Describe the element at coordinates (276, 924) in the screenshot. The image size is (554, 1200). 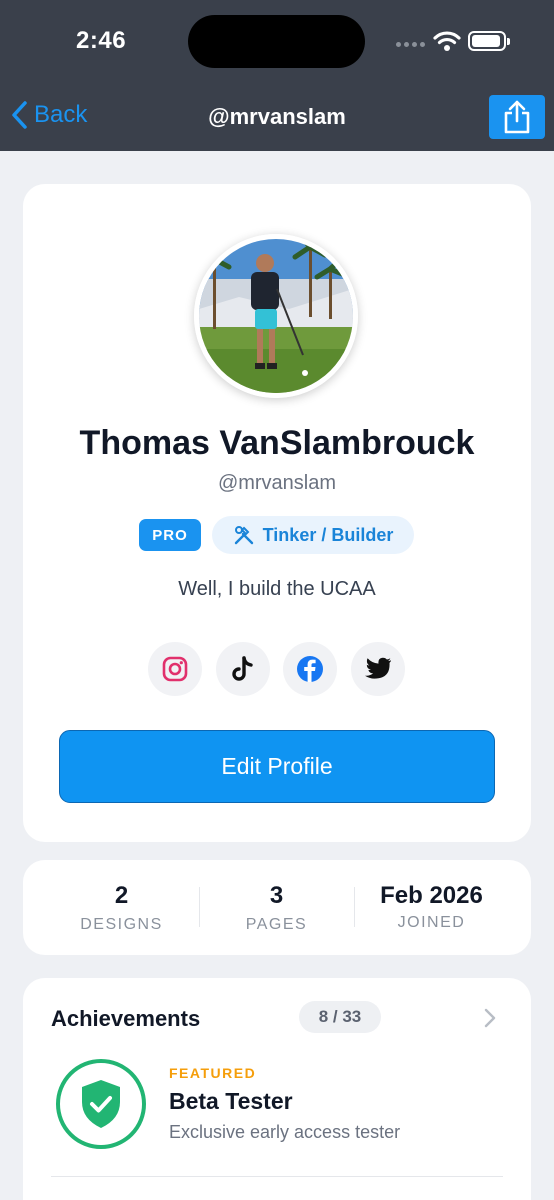
I see `stat-pages-label: PAGES` at that location.